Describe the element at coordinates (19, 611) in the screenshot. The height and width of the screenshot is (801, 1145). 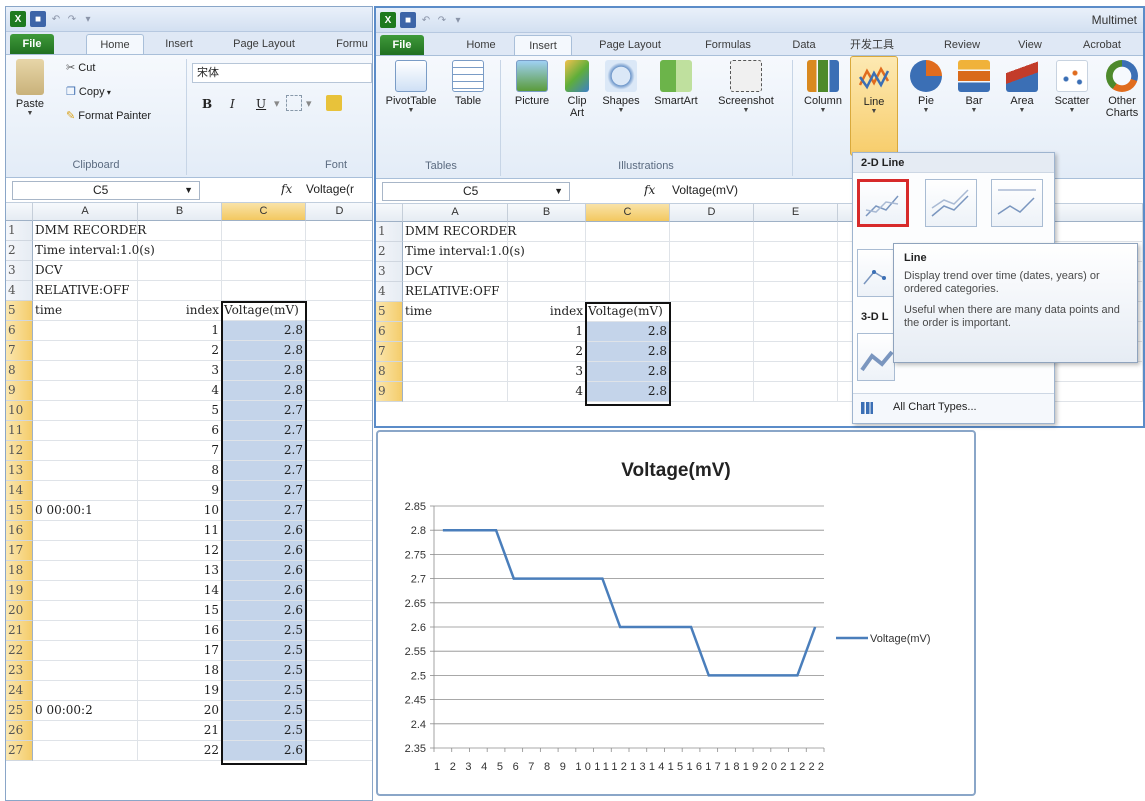
I see `row-header: 20` at that location.